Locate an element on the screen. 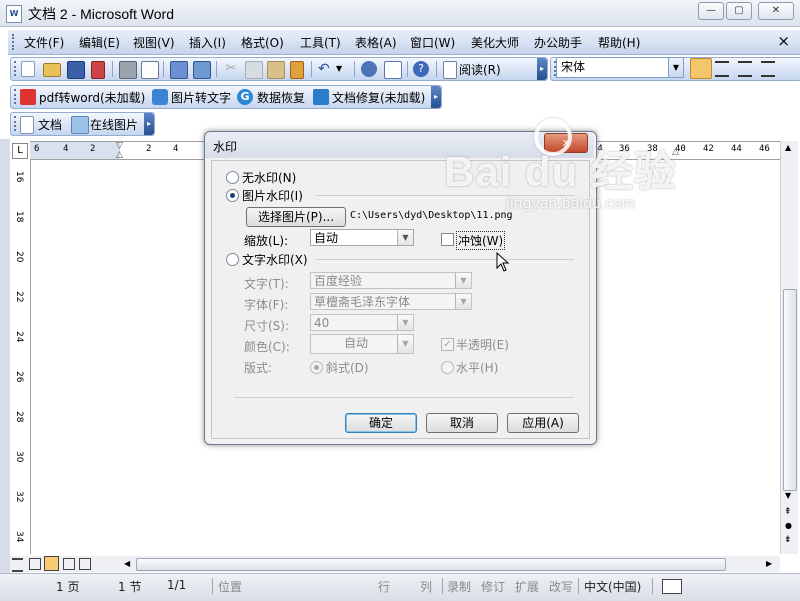  image-to-text-button: 图片转文字 is located at coordinates (201, 97).